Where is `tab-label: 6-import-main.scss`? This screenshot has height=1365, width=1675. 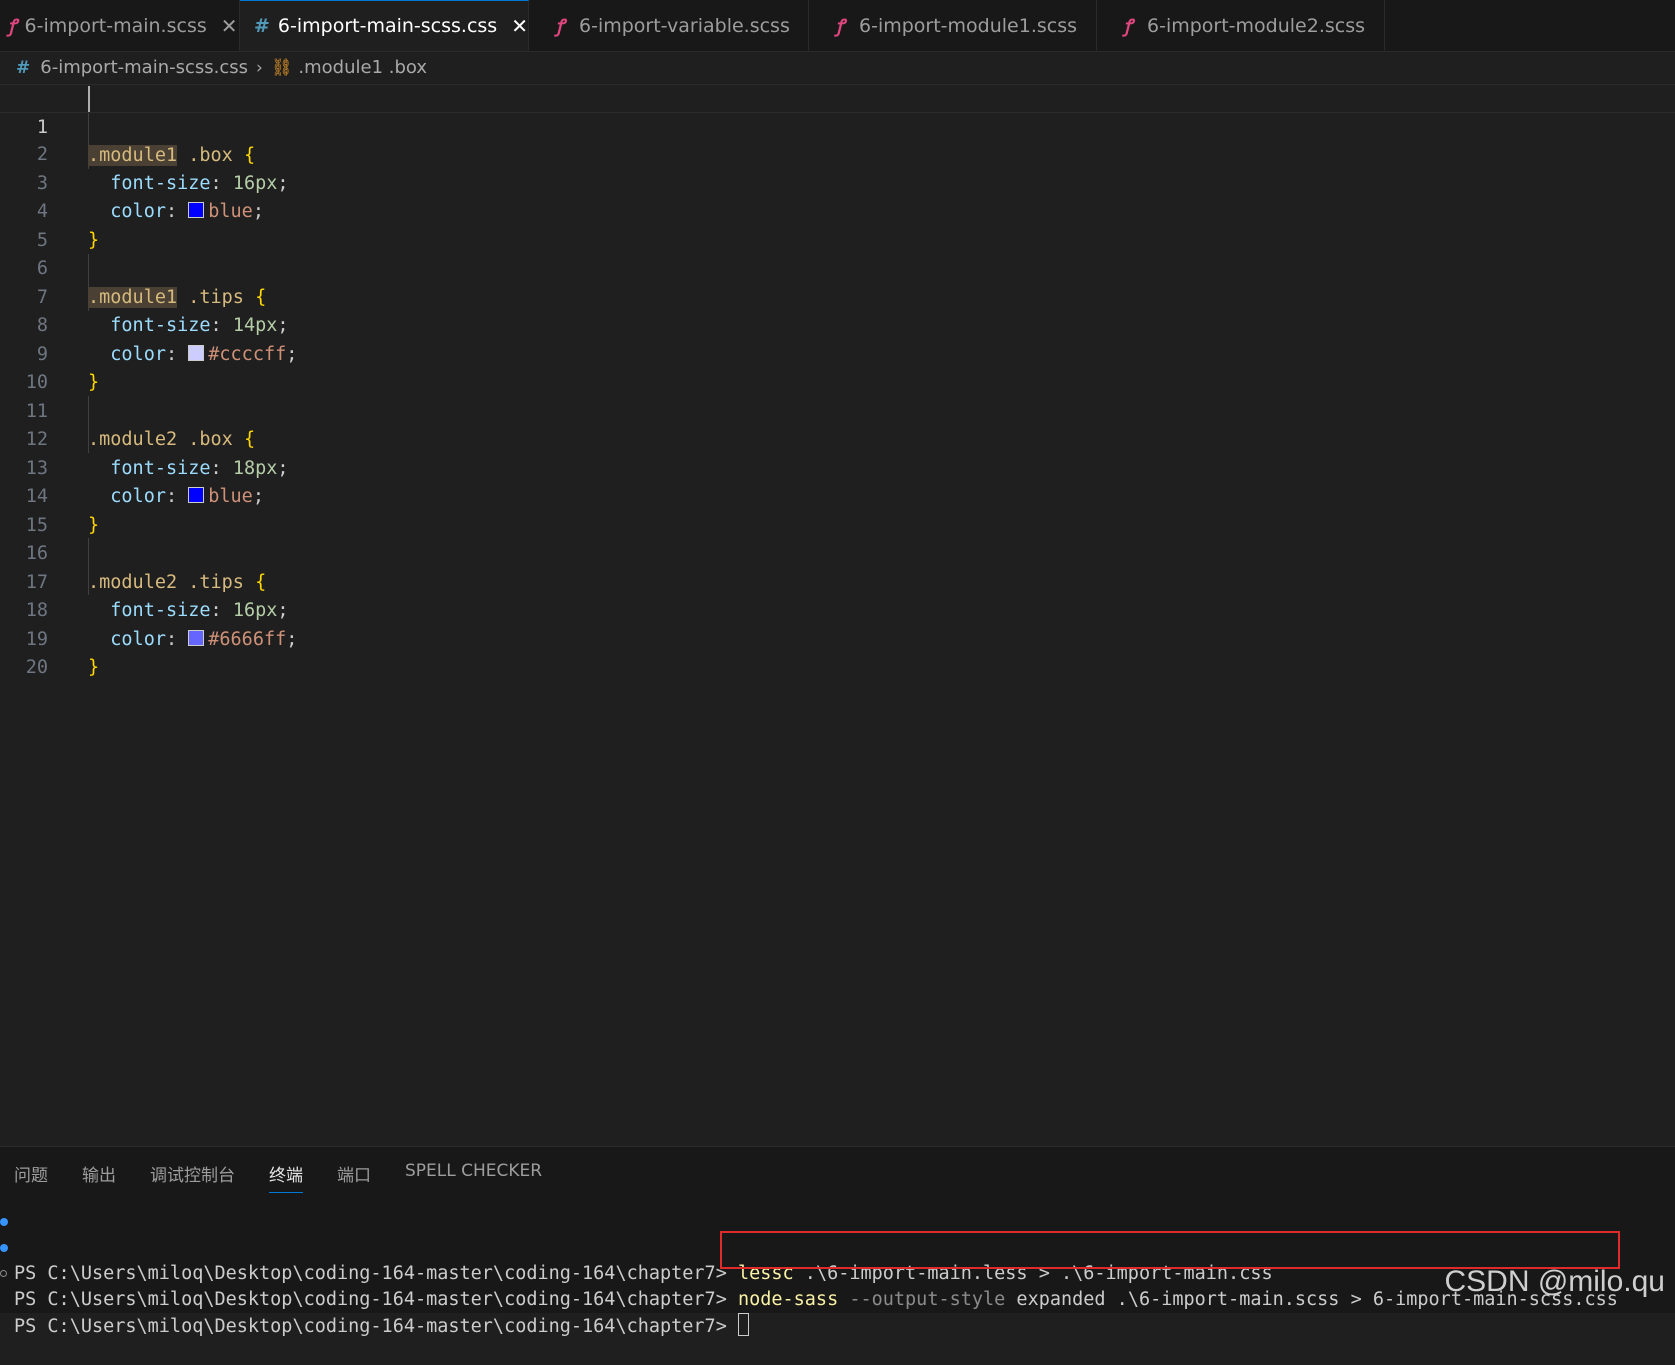 tab-label: 6-import-main.scss is located at coordinates (115, 25).